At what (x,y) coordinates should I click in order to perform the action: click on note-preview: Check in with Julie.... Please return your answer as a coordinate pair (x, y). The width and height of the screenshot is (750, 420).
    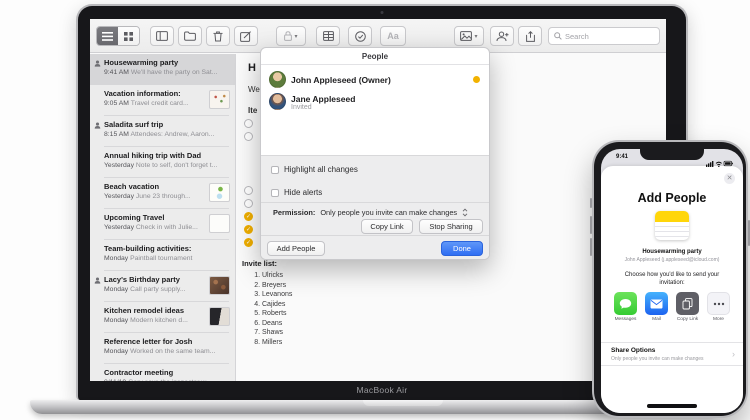
    Looking at the image, I should click on (166, 227).